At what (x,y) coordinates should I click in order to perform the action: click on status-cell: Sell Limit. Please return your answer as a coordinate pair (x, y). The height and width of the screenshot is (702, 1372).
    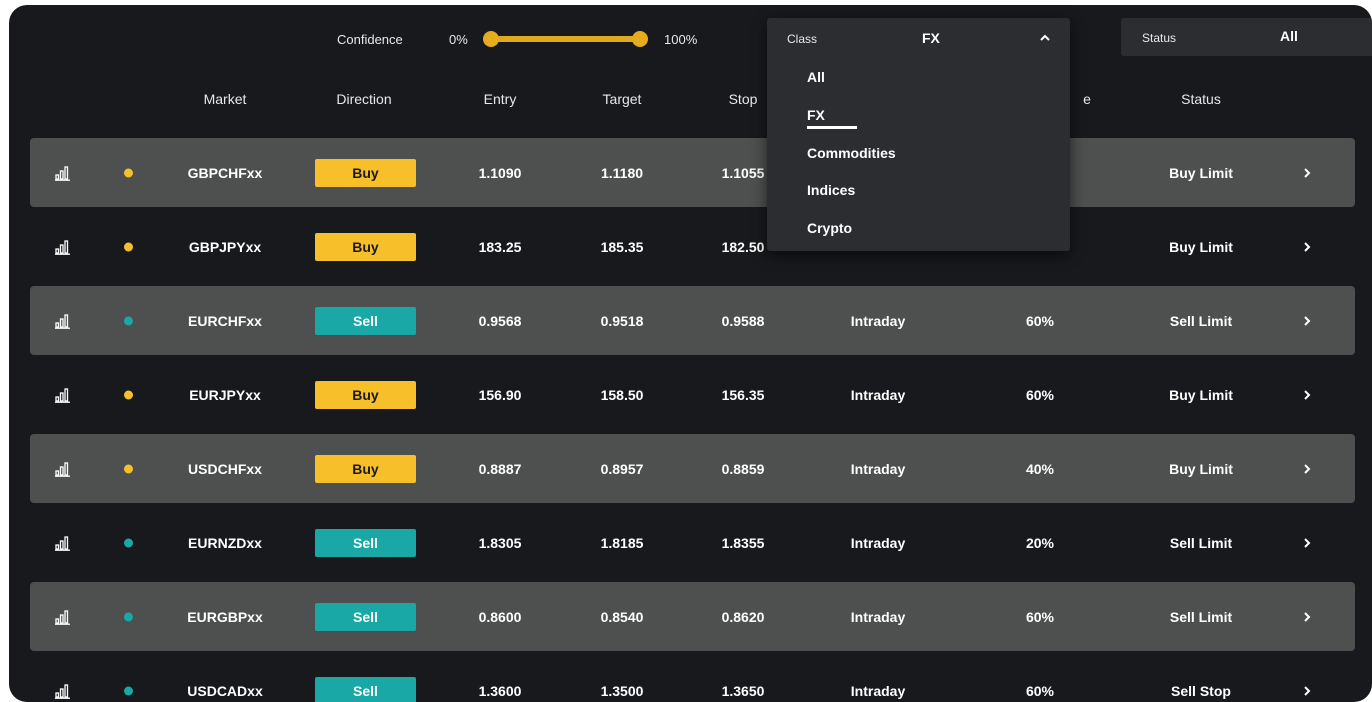
    Looking at the image, I should click on (1201, 320).